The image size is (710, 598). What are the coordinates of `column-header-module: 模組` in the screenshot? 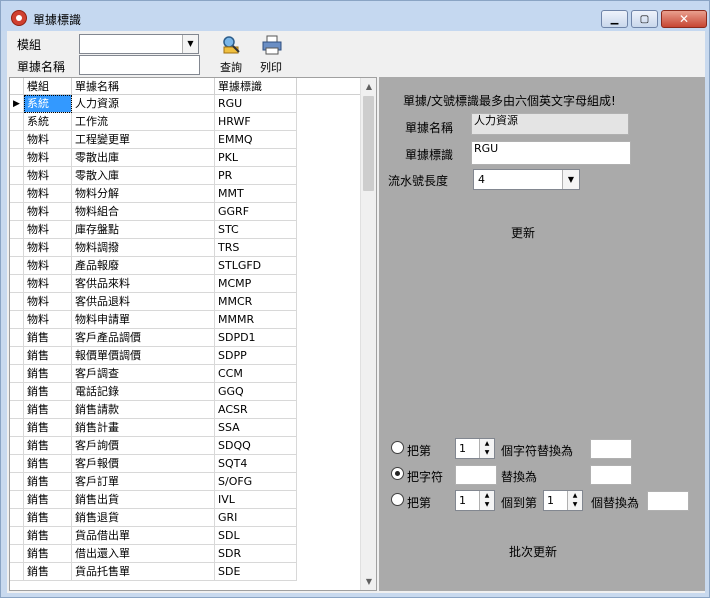 It's located at (48, 86).